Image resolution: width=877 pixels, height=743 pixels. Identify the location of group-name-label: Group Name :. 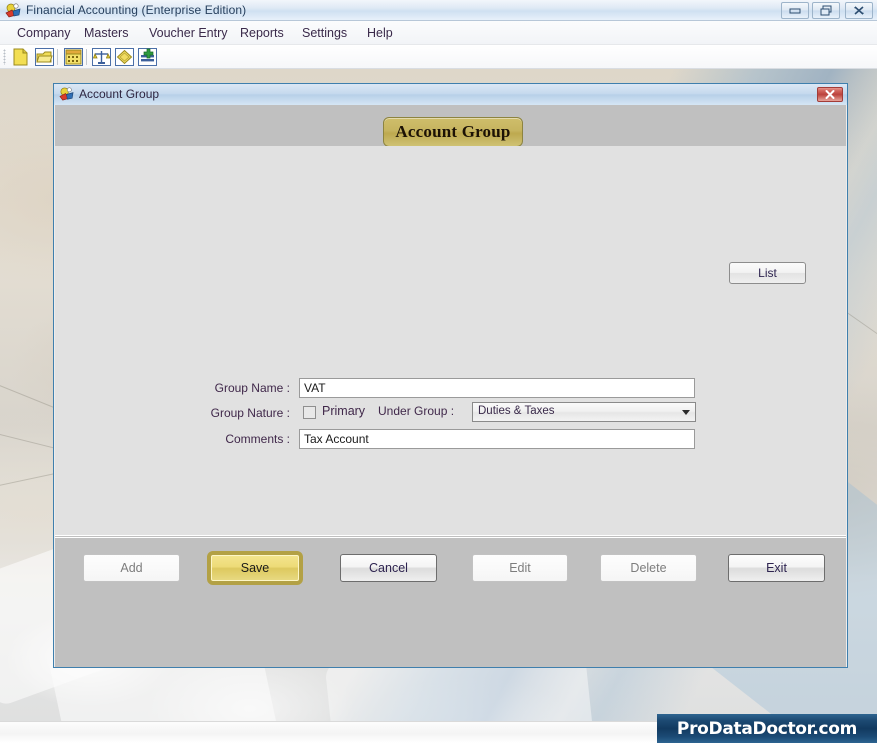
(252, 388).